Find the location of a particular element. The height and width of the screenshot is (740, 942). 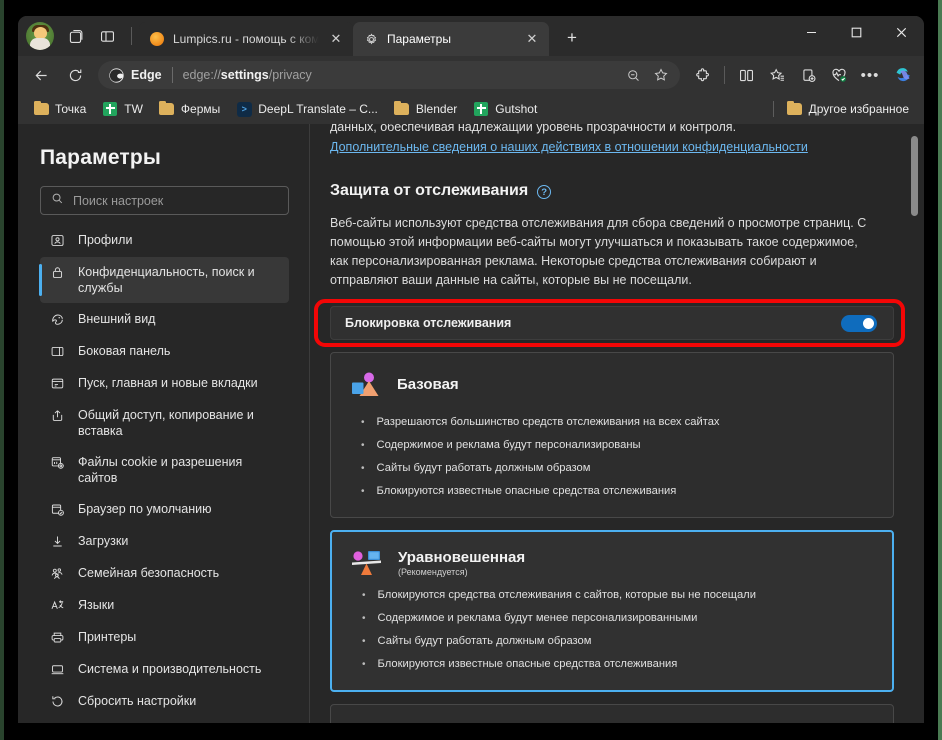

collections-icon is located at coordinates (808, 75).